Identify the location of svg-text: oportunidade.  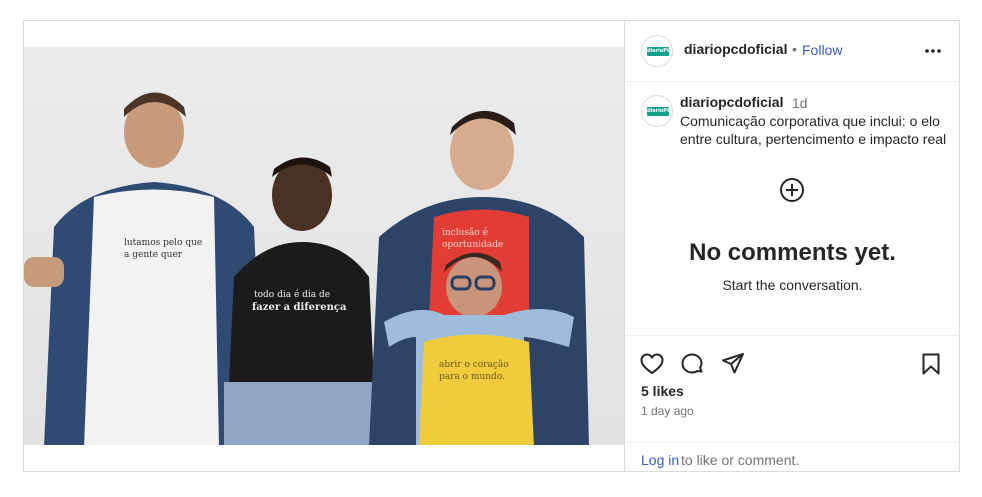
(472, 245).